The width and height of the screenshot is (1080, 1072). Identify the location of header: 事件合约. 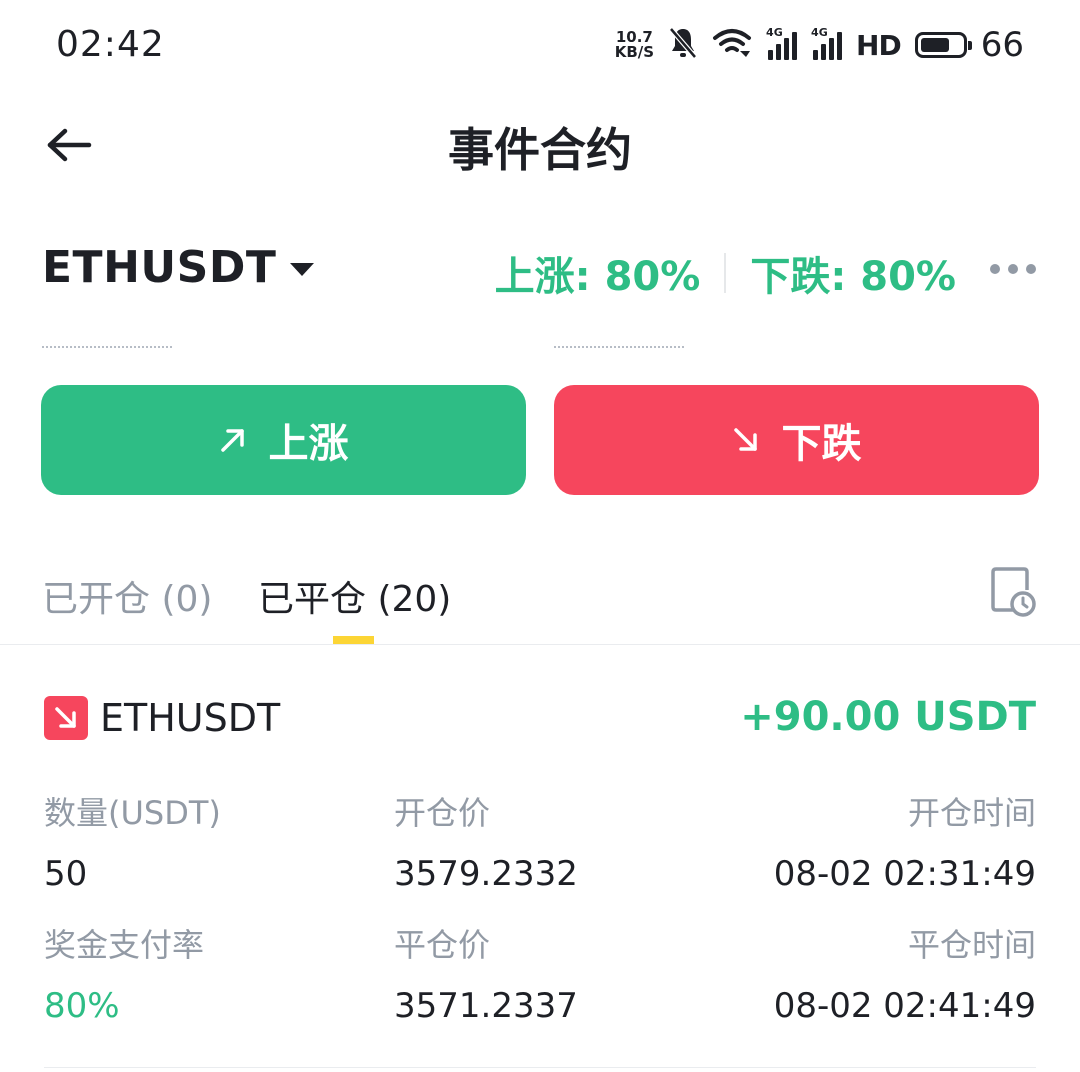
(540, 145).